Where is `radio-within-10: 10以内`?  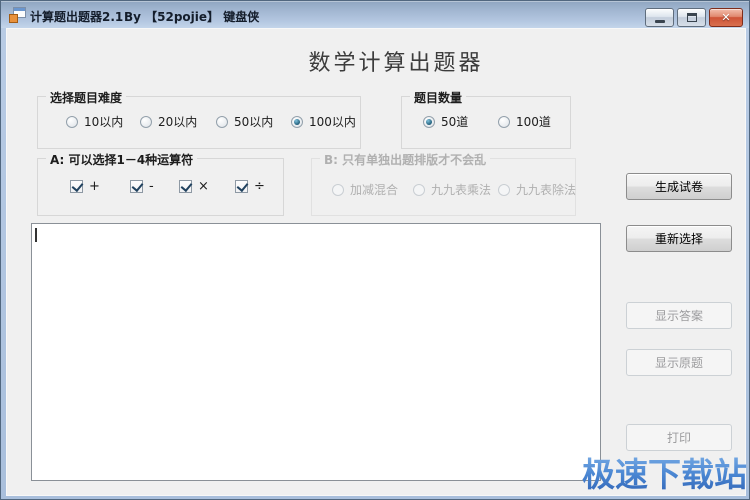 radio-within-10: 10以内 is located at coordinates (94, 121).